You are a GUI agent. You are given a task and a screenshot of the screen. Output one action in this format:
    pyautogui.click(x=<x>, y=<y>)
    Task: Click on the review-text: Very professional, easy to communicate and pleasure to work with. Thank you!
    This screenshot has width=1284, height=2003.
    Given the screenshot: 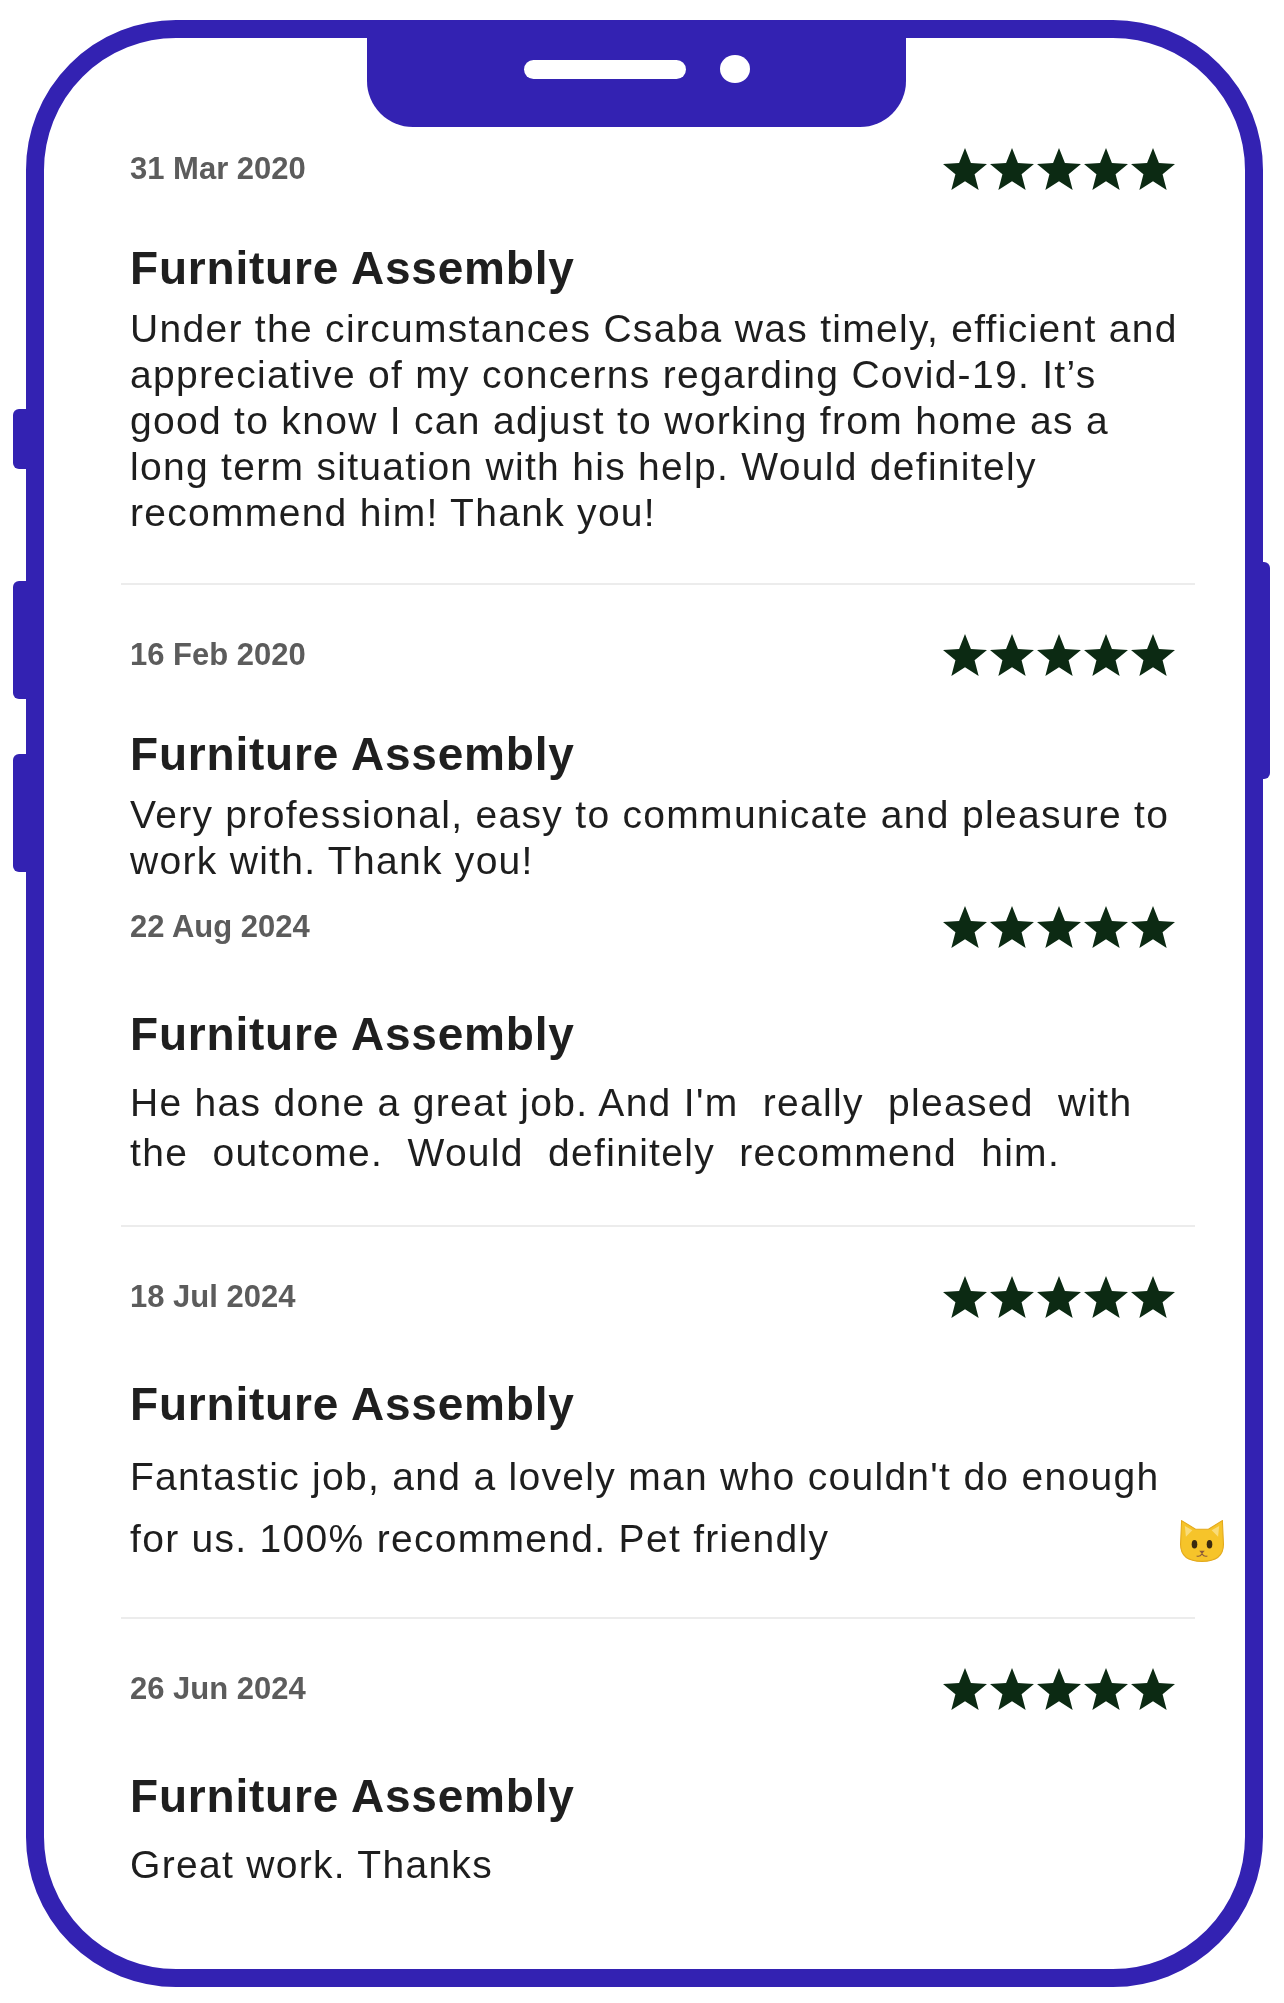 What is the action you would take?
    pyautogui.click(x=650, y=838)
    